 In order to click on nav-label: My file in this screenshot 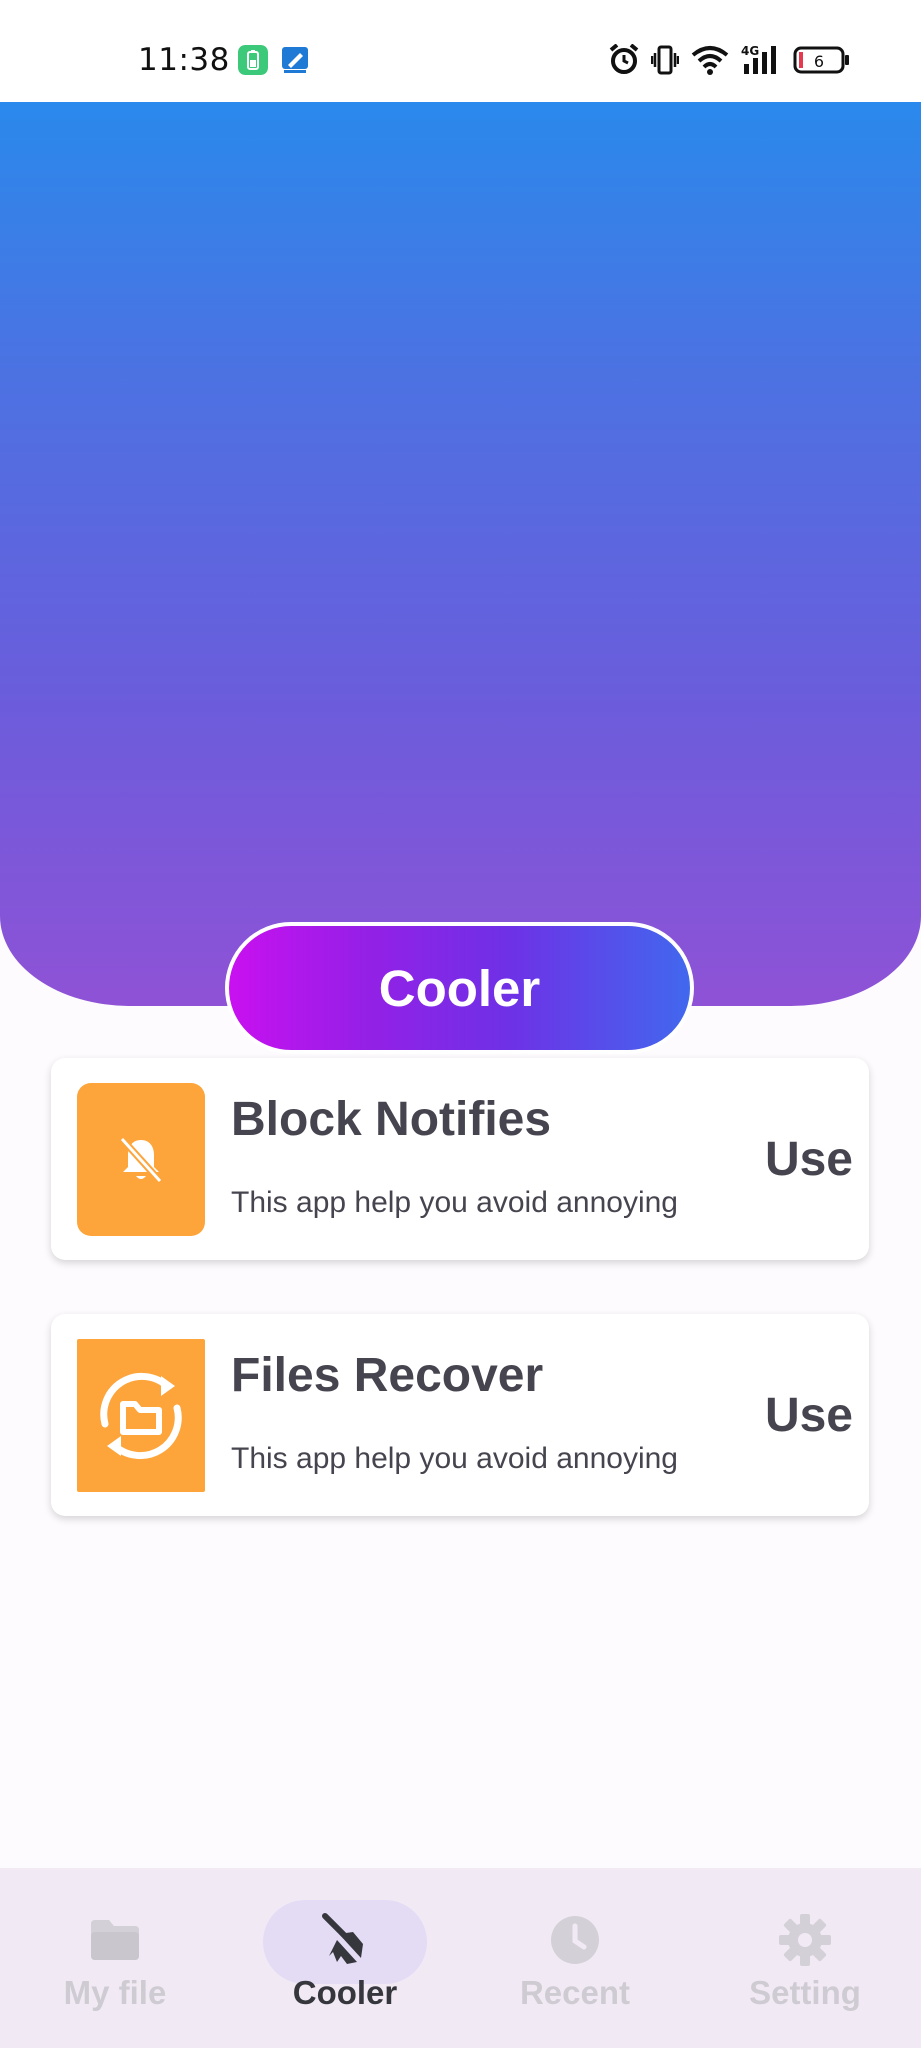, I will do `click(115, 1992)`.